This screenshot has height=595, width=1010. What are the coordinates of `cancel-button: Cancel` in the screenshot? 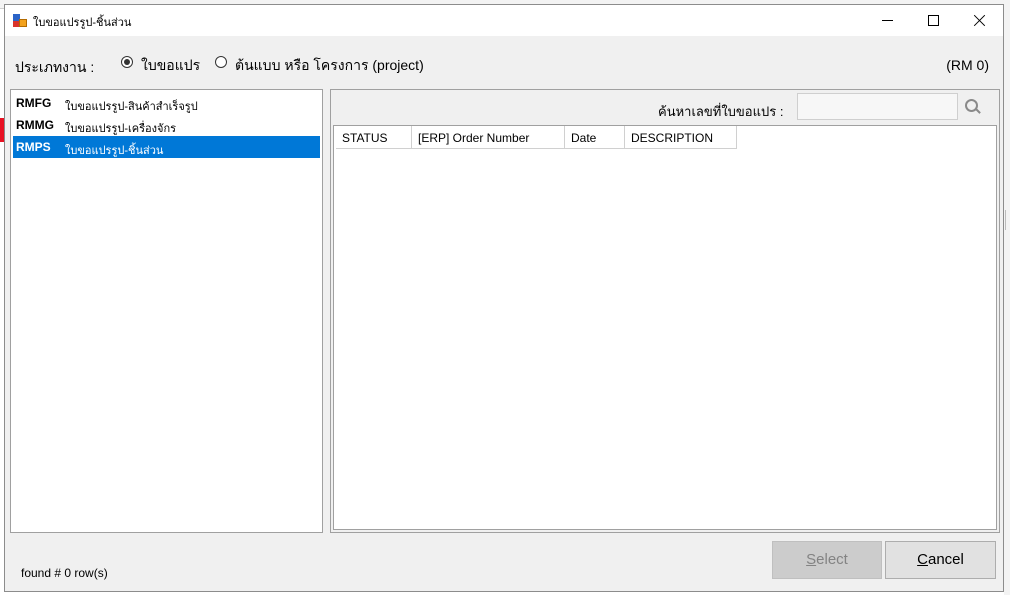 It's located at (940, 560).